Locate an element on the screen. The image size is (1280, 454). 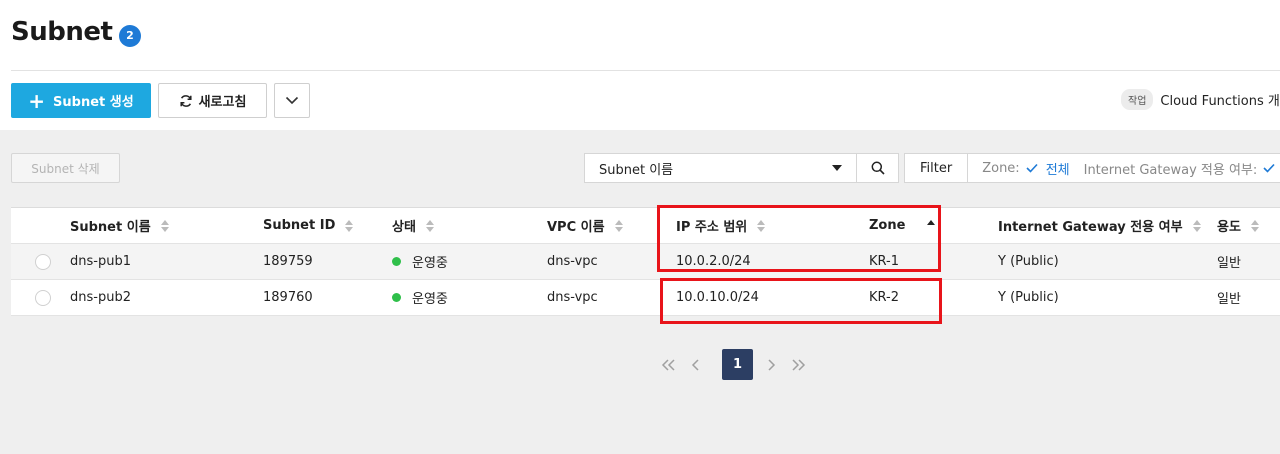
page-title: Subnet is located at coordinates (62, 32).